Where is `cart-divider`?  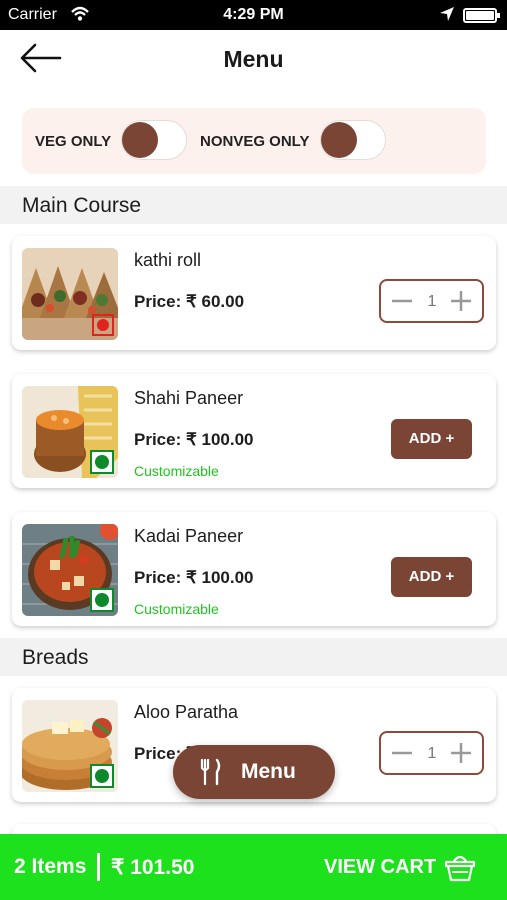
cart-divider is located at coordinates (98, 867).